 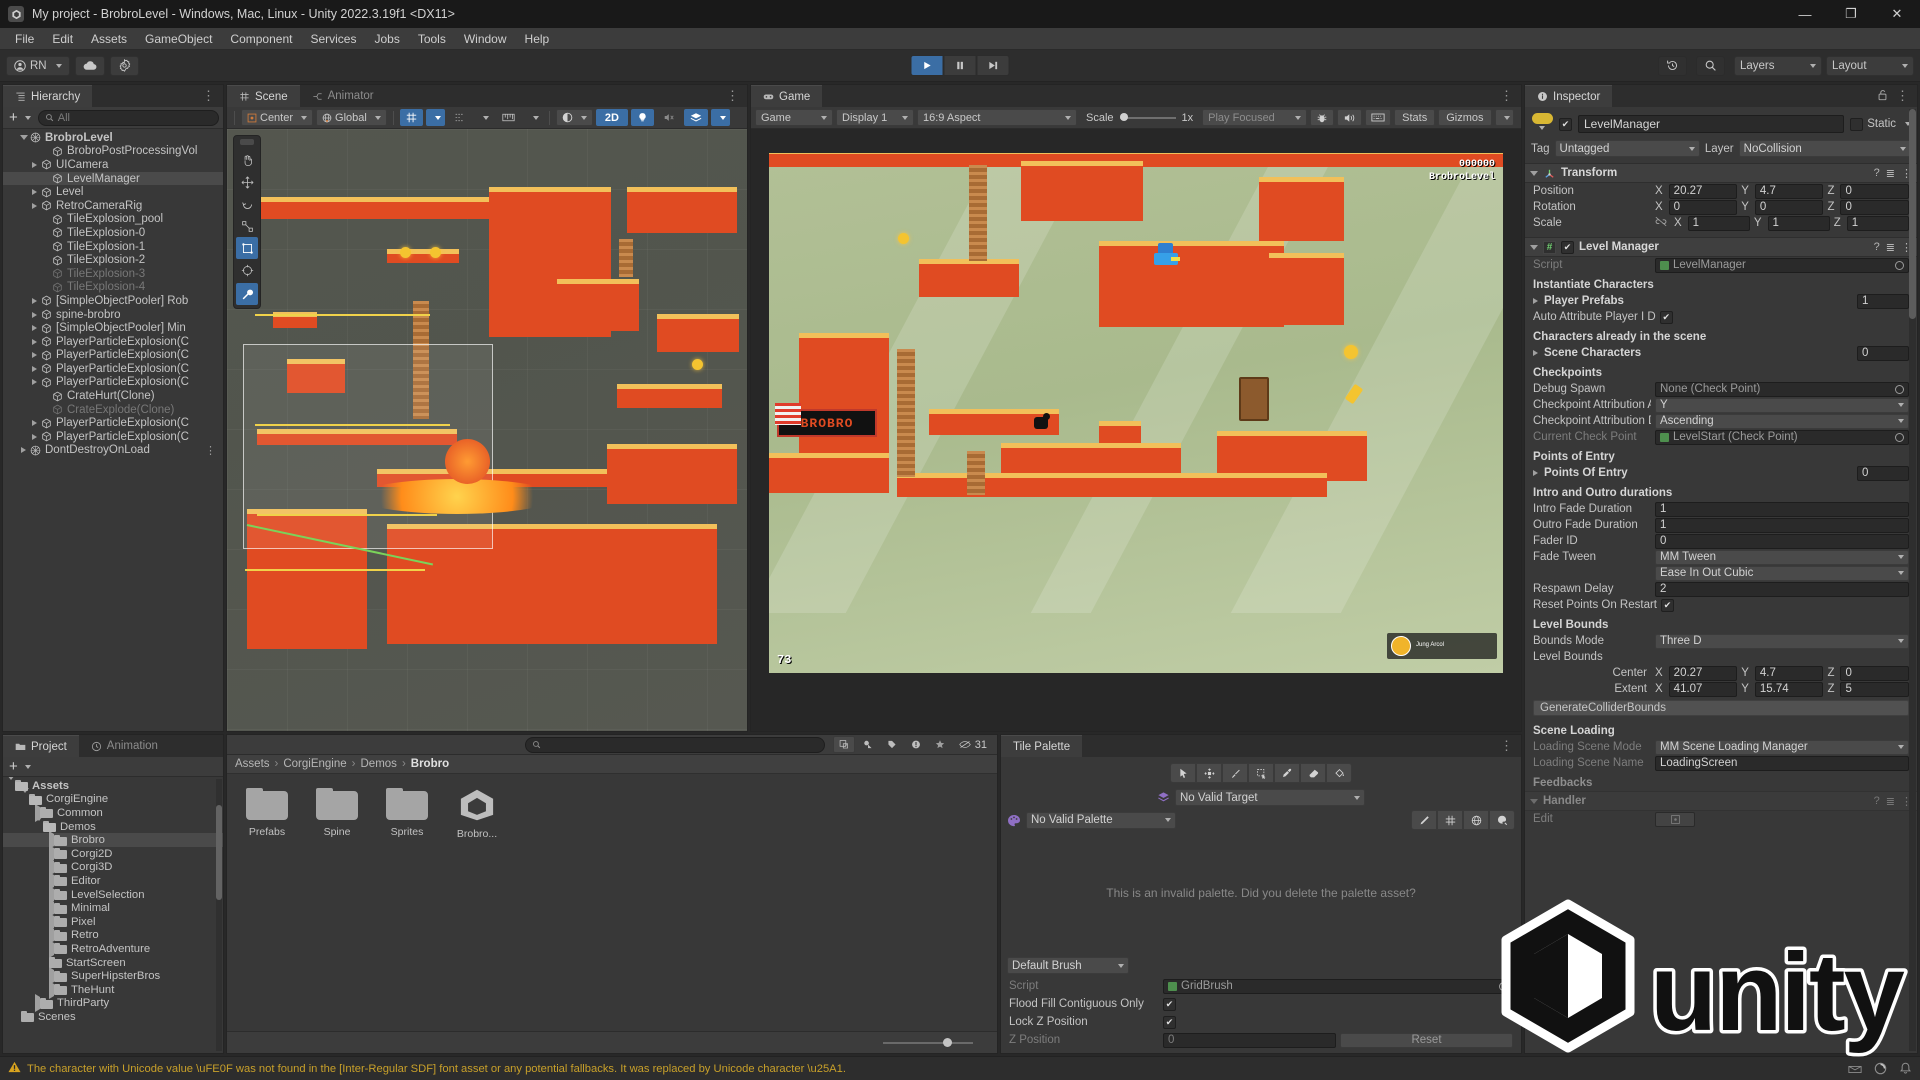 What do you see at coordinates (1782, 557) in the screenshot?
I see `fade-tween-dropdown: MM Tween` at bounding box center [1782, 557].